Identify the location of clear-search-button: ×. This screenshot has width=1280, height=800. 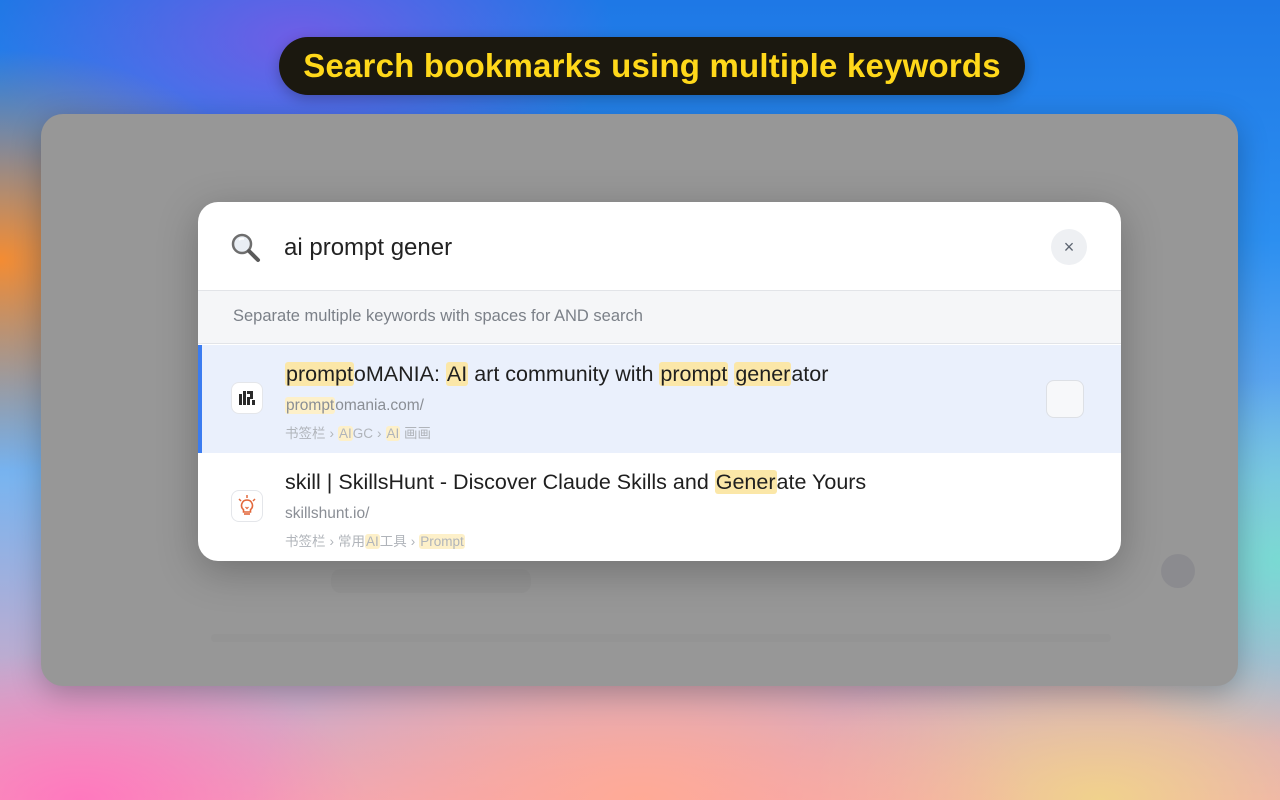
(1069, 247).